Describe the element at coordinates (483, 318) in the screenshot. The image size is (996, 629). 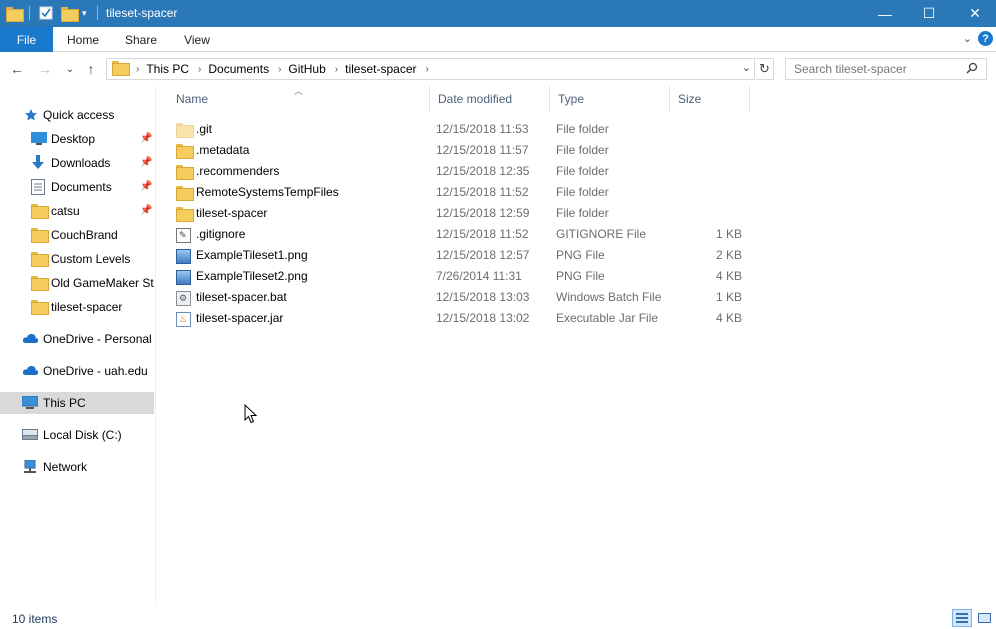
I see `file-date-modified: 12/15/2018 13:02` at that location.